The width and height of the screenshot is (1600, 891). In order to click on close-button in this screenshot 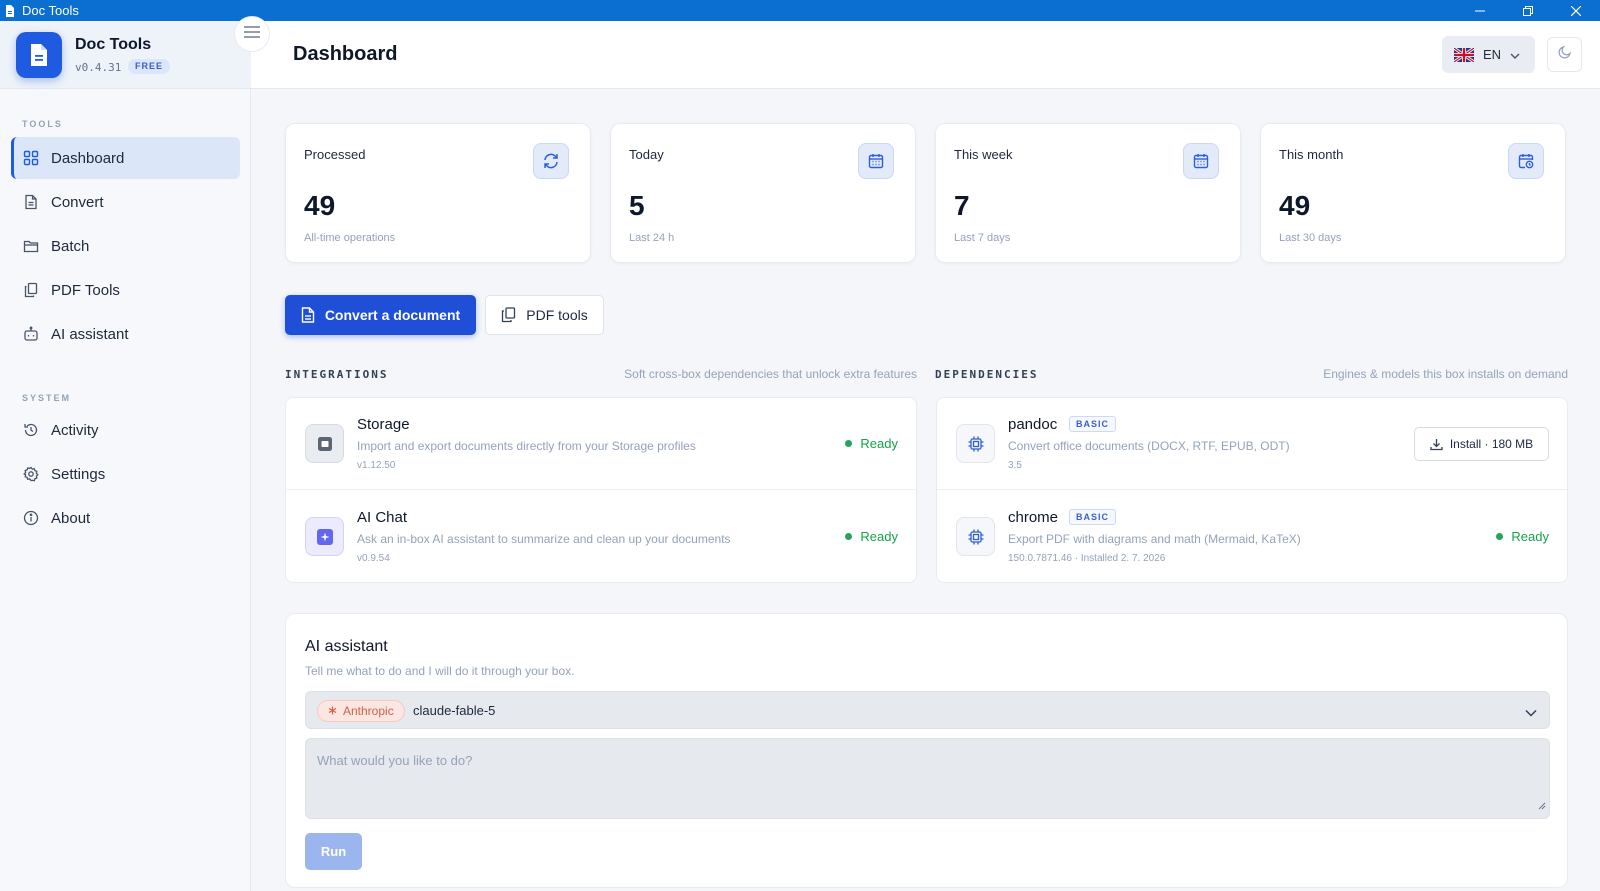, I will do `click(1576, 10)`.